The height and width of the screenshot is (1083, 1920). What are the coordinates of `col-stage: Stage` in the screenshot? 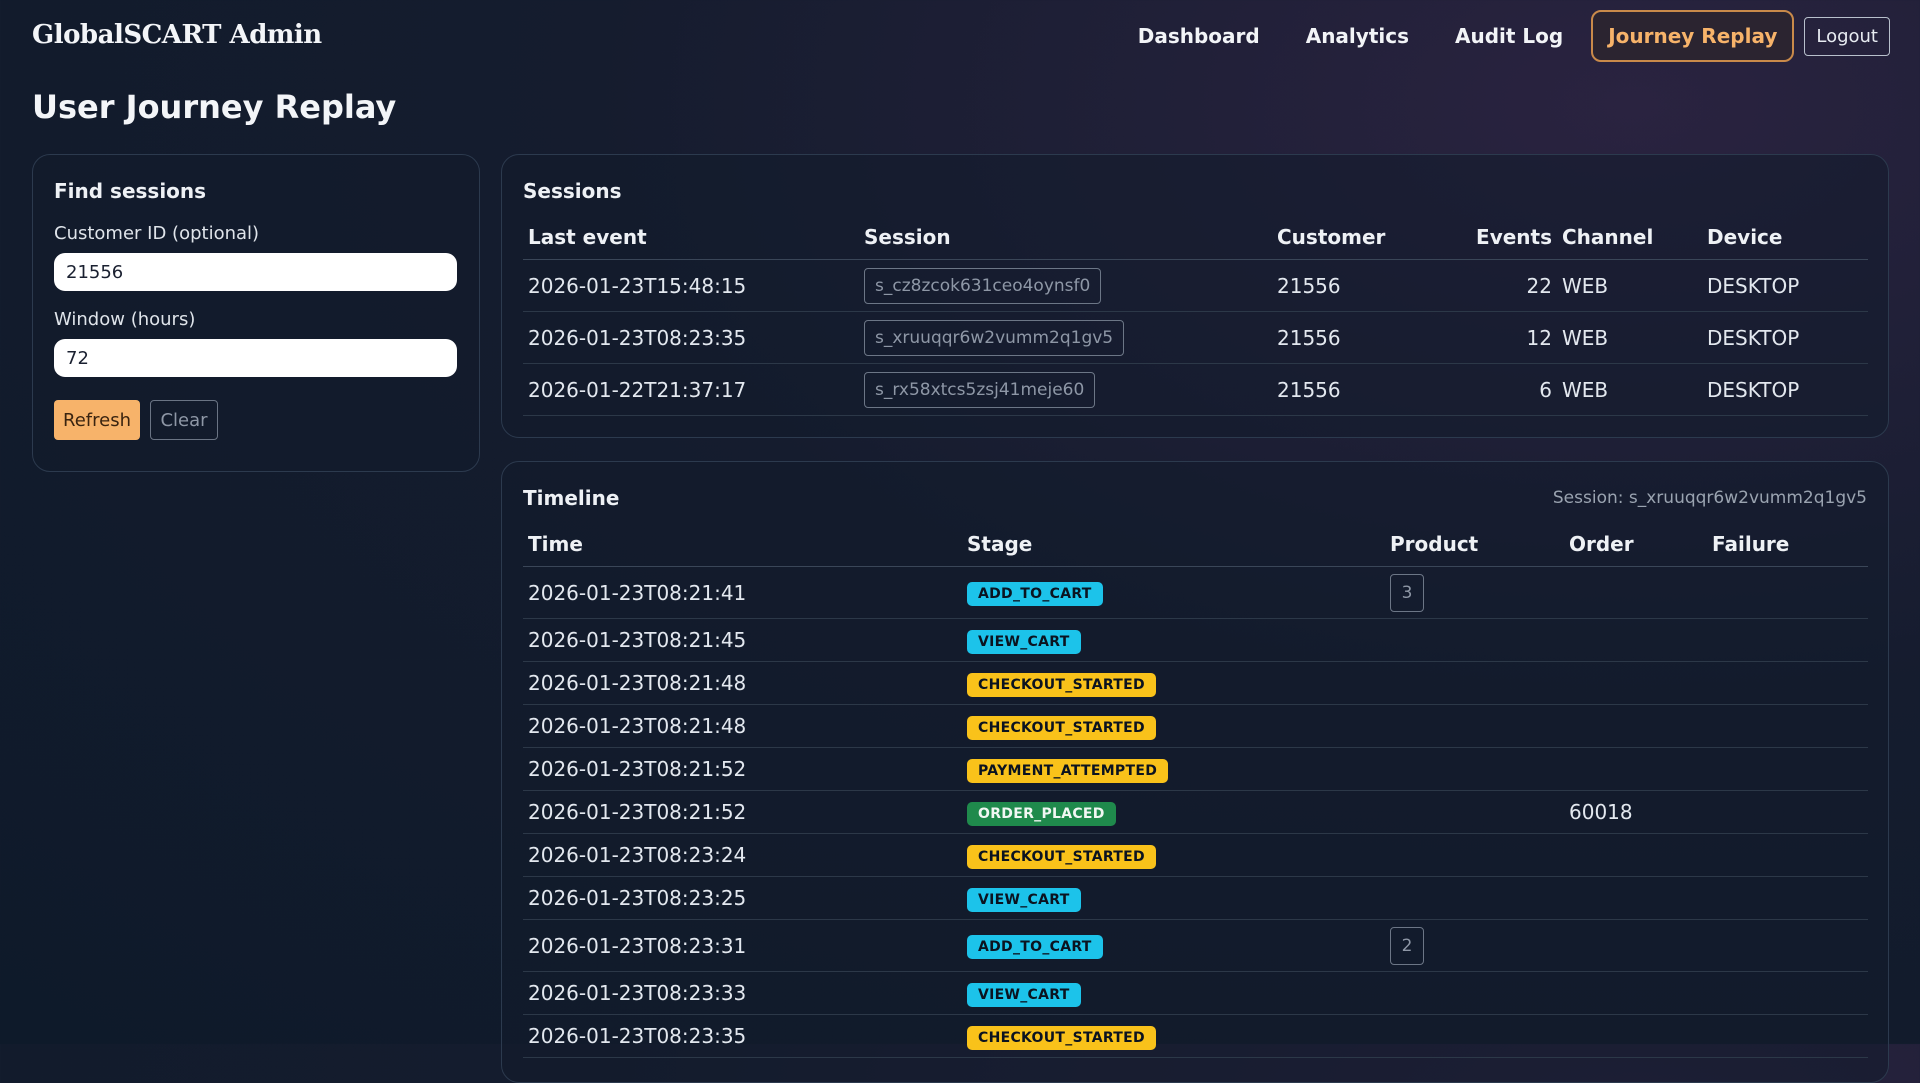 It's located at (1173, 544).